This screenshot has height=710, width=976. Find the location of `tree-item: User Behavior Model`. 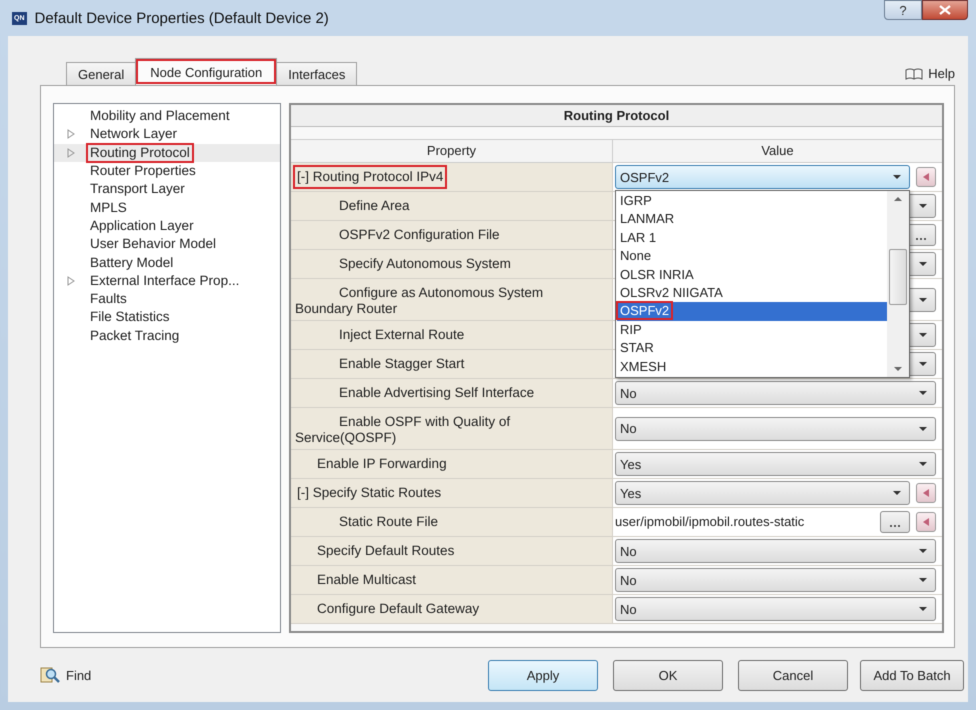

tree-item: User Behavior Model is located at coordinates (153, 244).